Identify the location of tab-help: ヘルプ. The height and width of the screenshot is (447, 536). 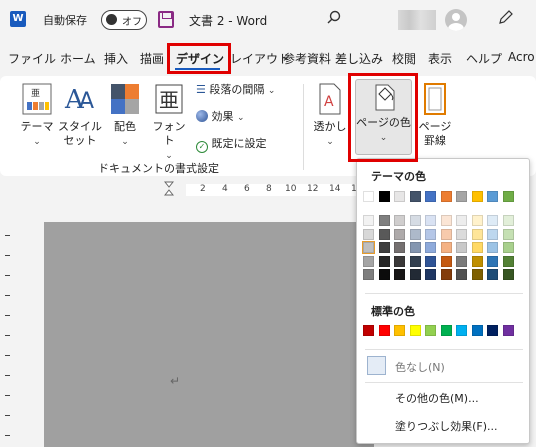
(484, 58).